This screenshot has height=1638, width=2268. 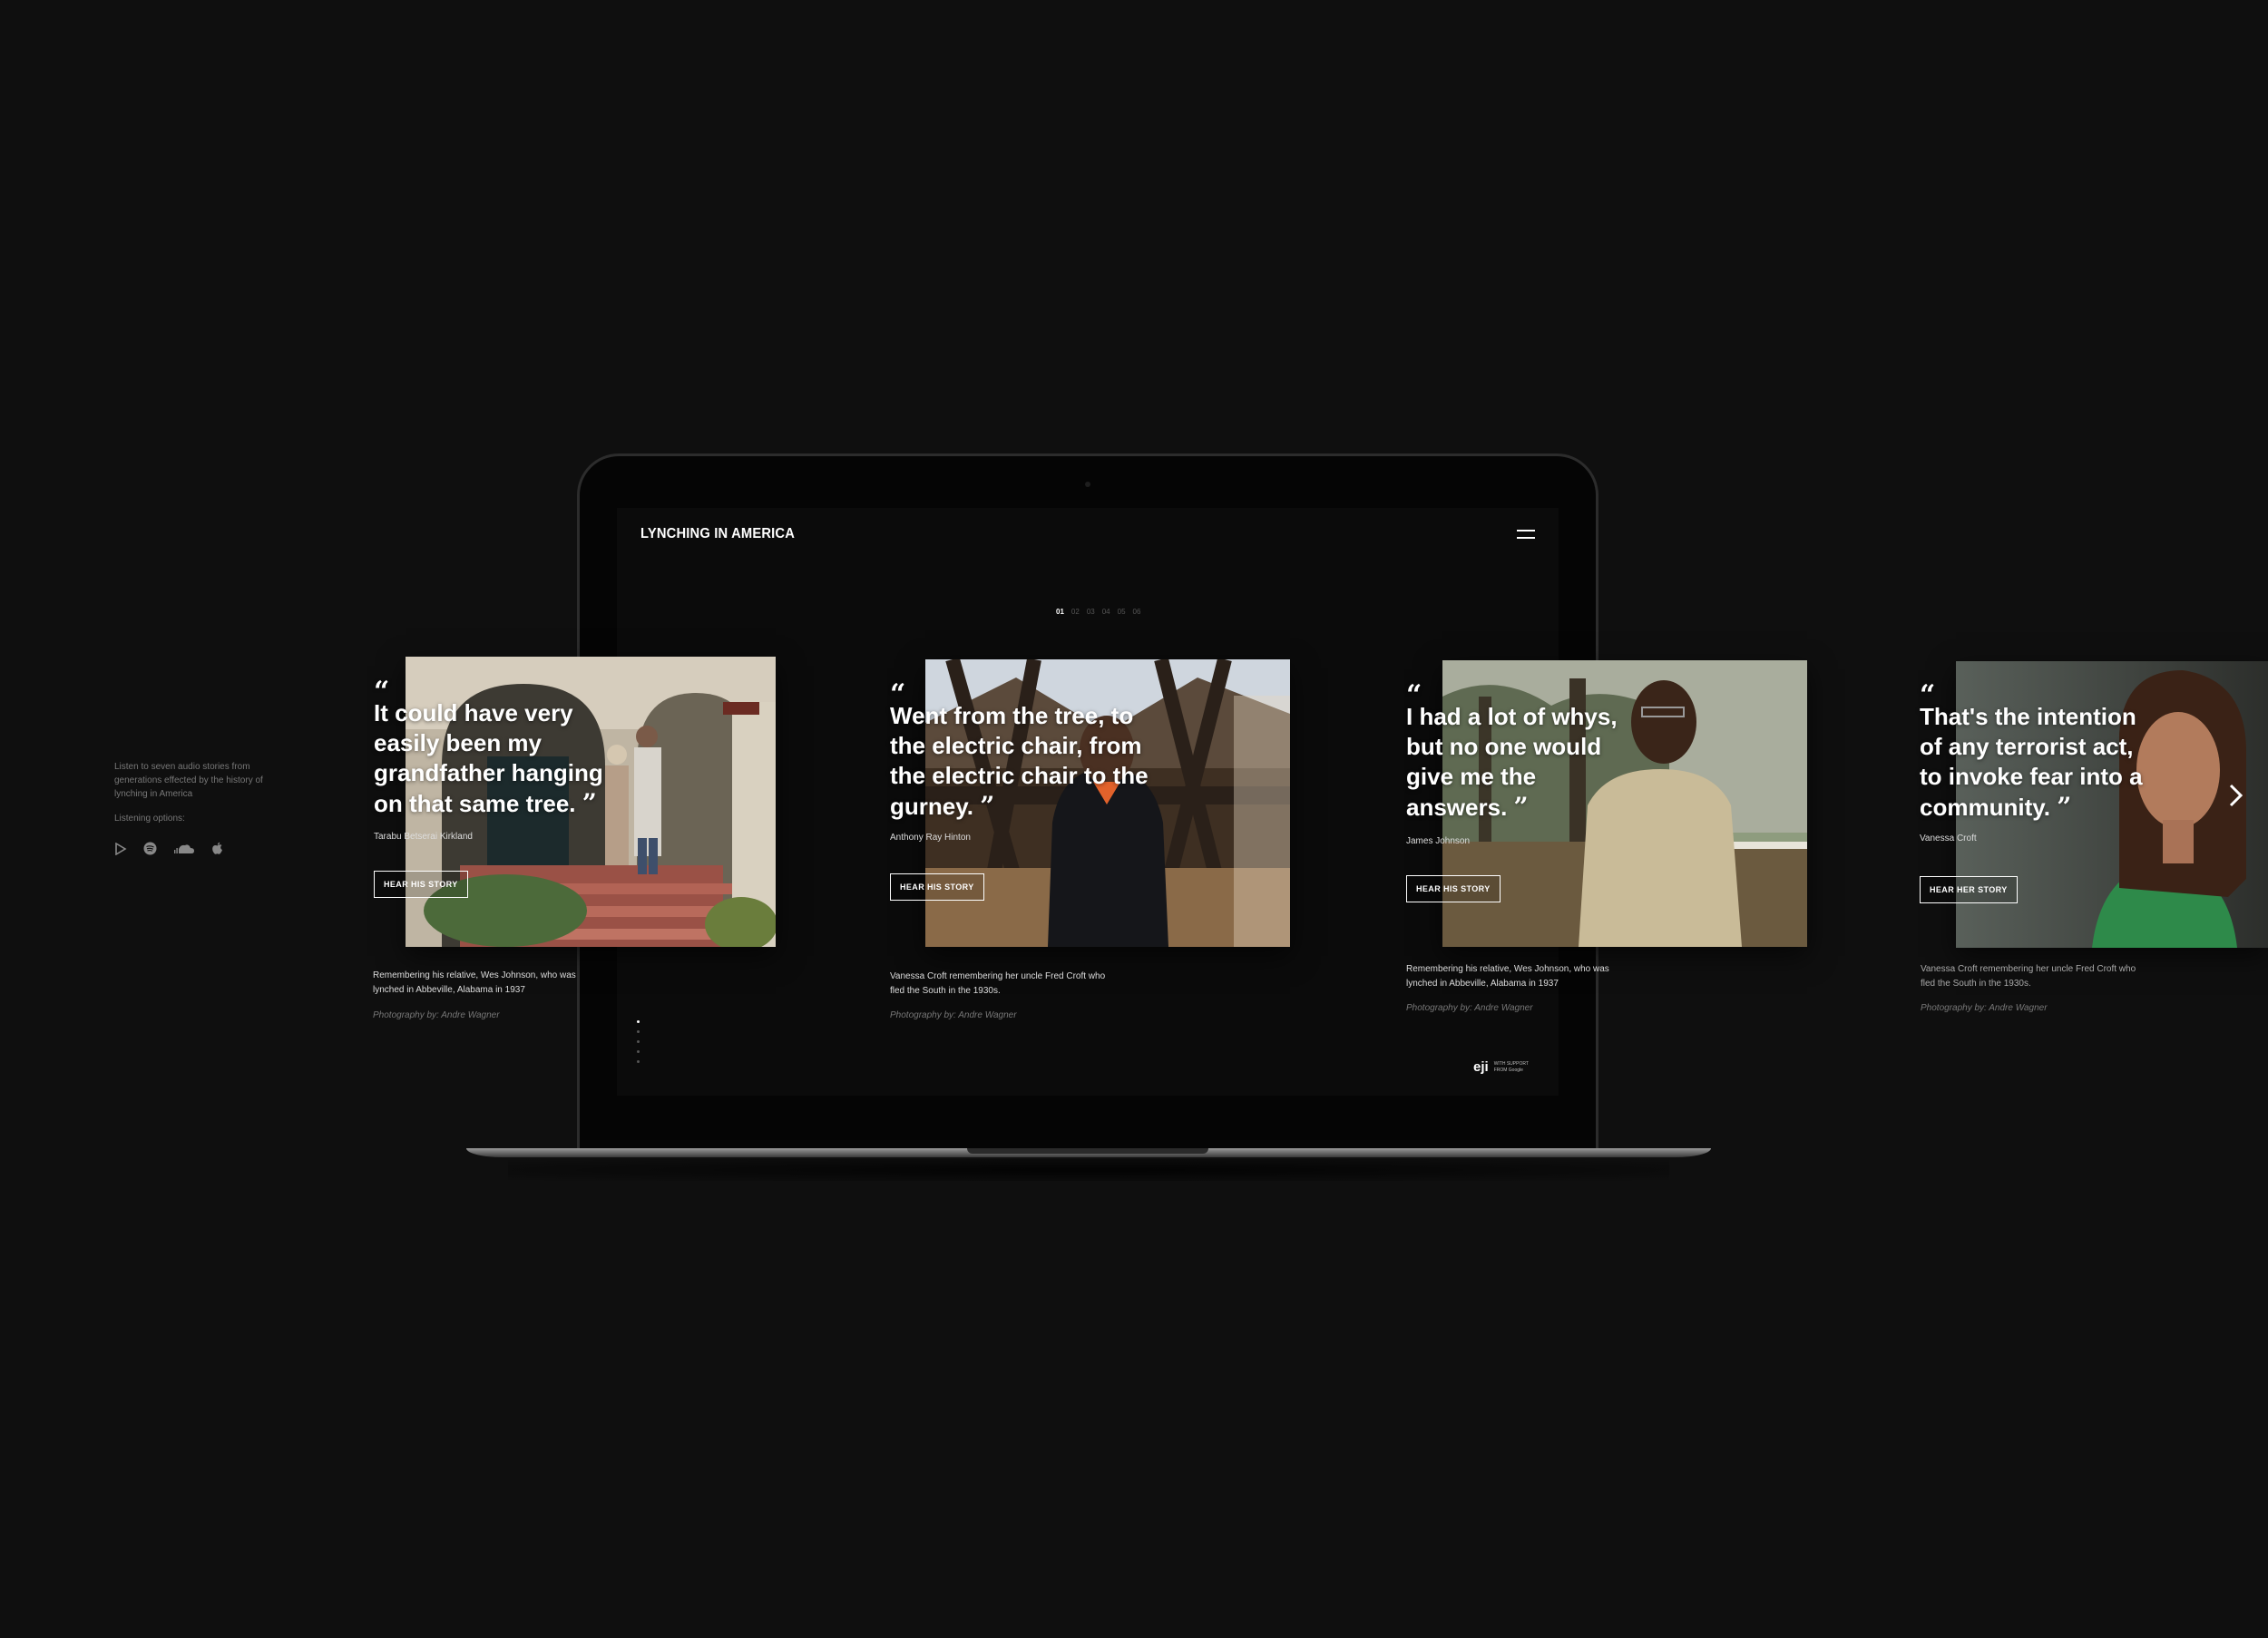 I want to click on eji-logo: eji, so click(x=1481, y=1067).